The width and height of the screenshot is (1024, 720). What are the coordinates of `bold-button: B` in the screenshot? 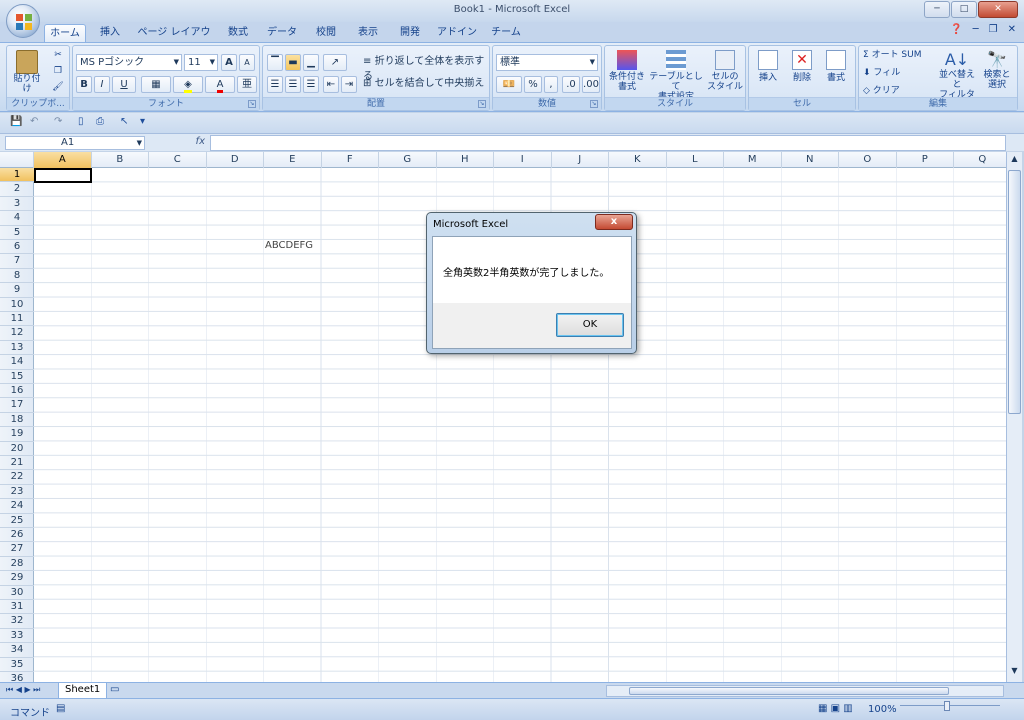 It's located at (84, 84).